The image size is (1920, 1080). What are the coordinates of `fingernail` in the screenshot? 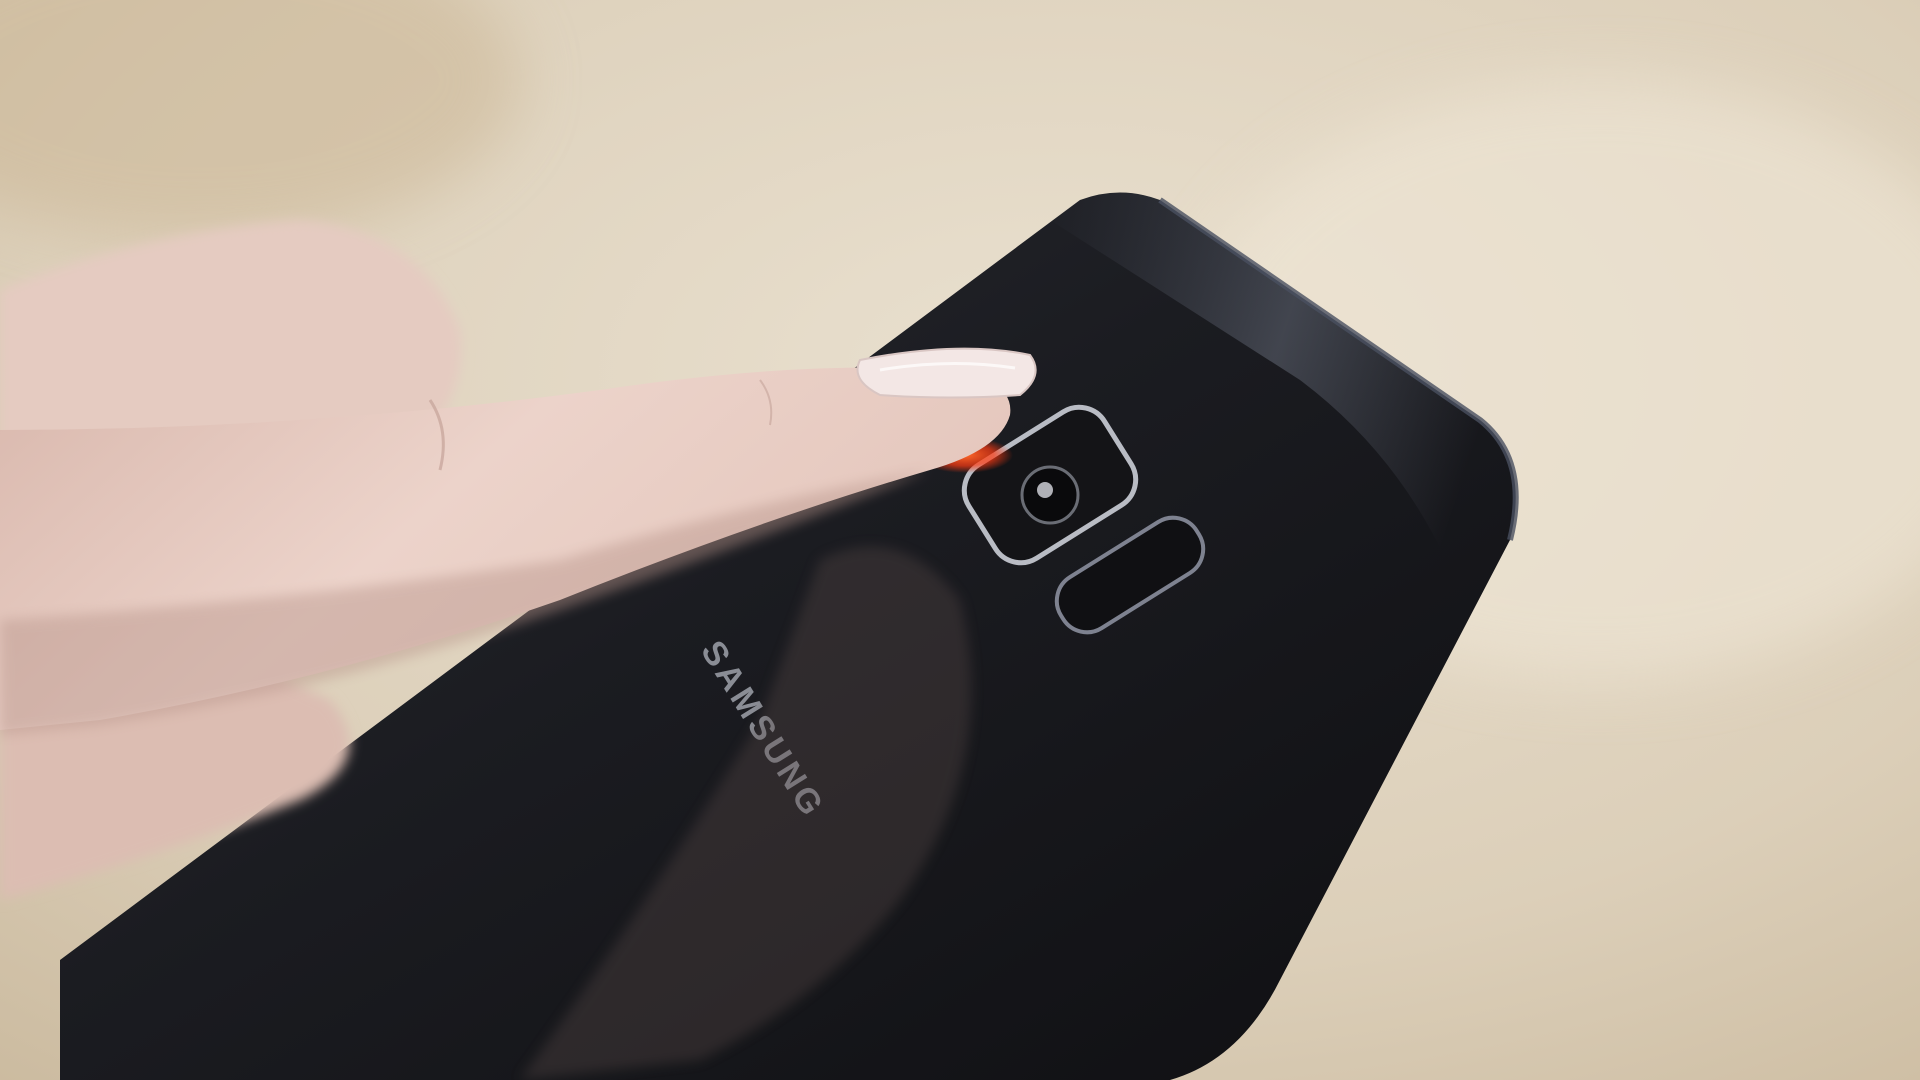 It's located at (946, 373).